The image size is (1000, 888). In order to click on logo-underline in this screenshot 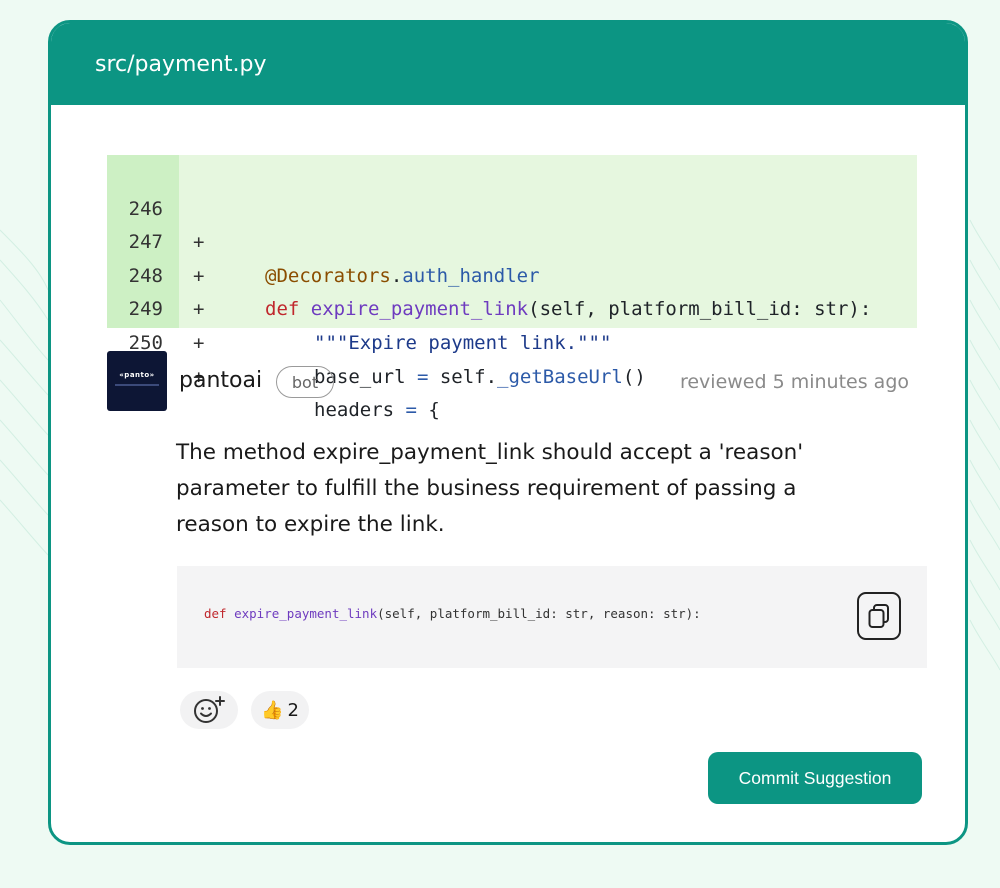, I will do `click(137, 385)`.